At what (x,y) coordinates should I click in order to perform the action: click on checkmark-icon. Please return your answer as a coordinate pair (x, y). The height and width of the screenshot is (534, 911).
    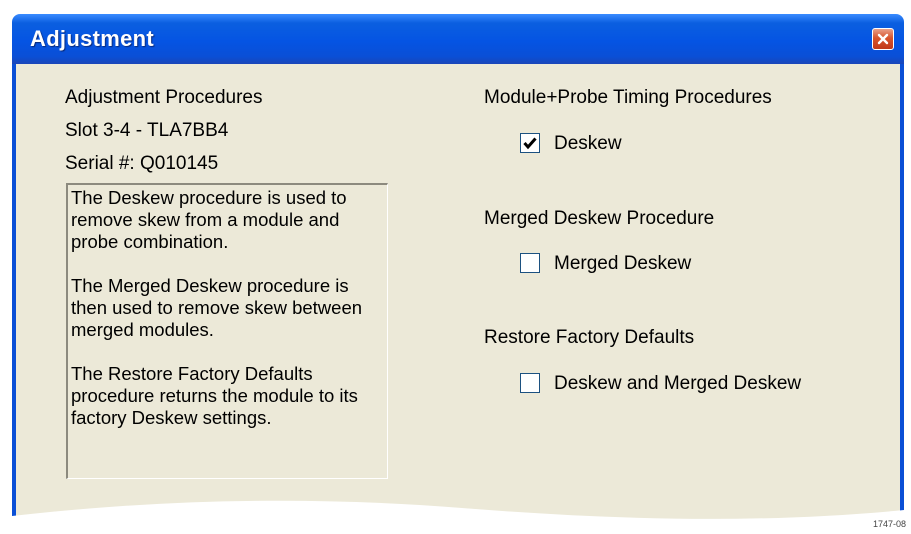
    Looking at the image, I should click on (530, 143).